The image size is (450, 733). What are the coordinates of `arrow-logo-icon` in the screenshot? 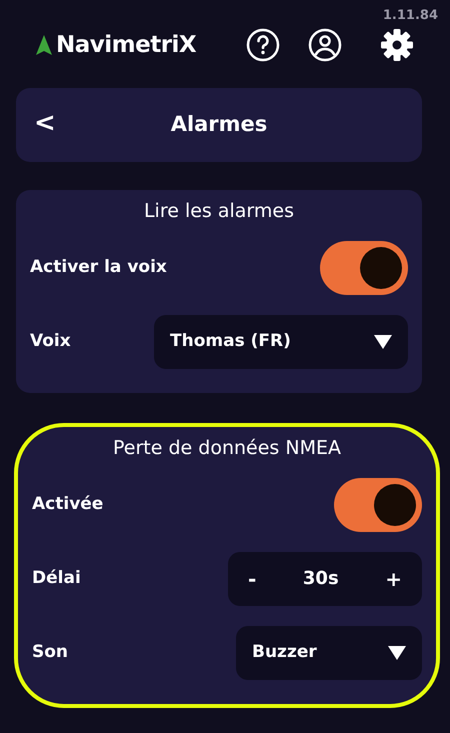 It's located at (44, 45).